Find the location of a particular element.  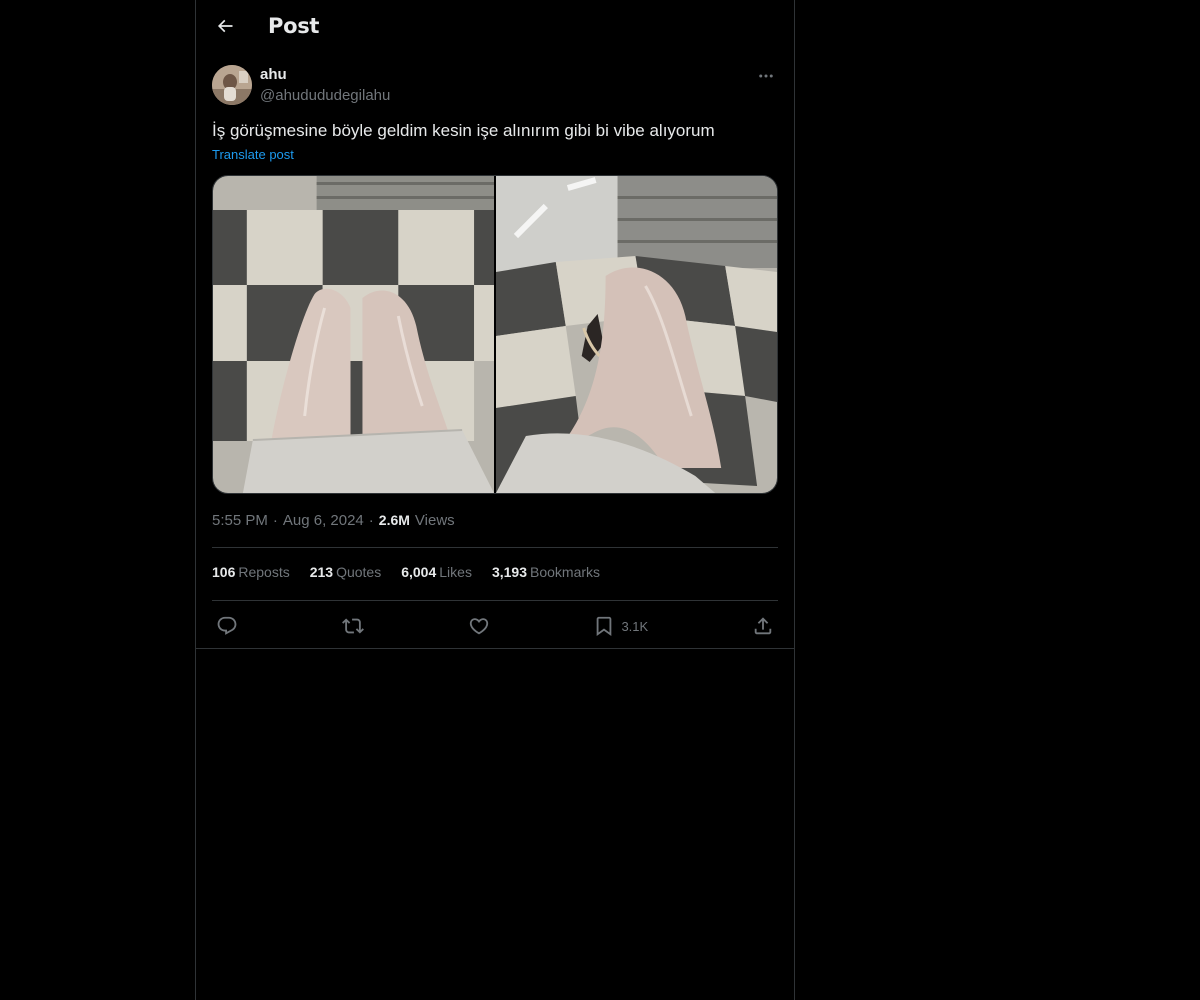

bookmarks-stat: 3,193 Bookmarks is located at coordinates (546, 575).